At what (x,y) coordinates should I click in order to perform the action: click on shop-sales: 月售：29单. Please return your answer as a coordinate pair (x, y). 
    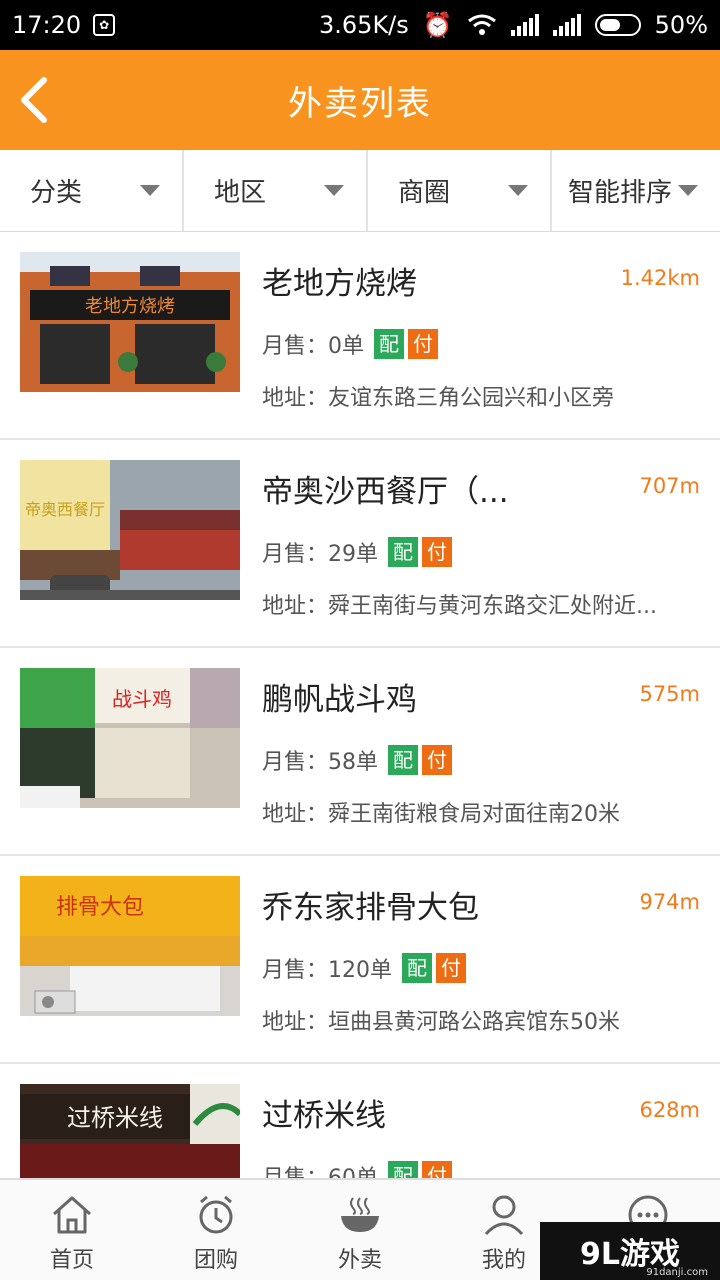
    Looking at the image, I should click on (320, 554).